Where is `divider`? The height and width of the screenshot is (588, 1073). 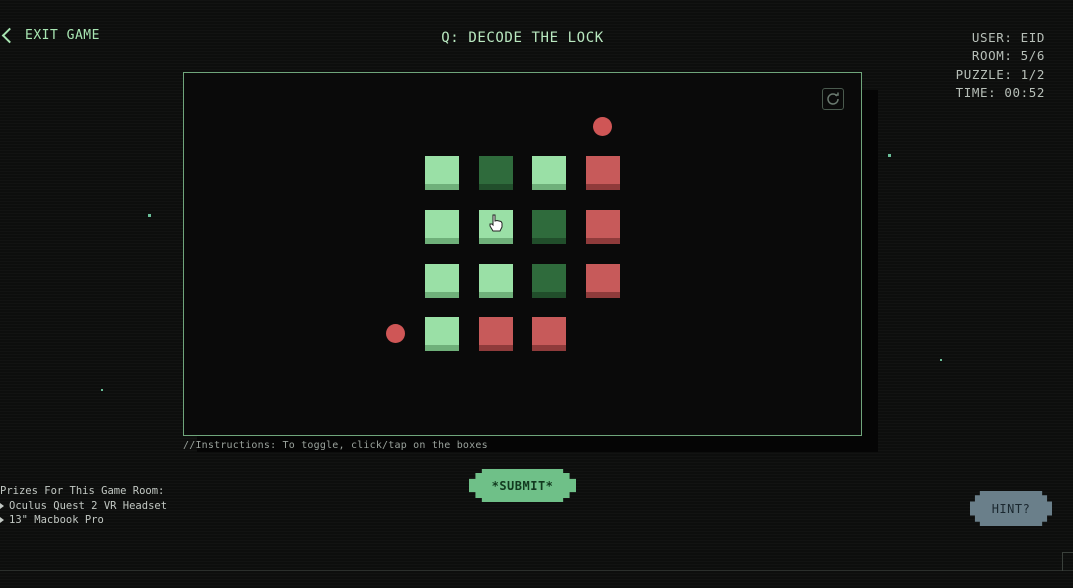
divider is located at coordinates (536, 570).